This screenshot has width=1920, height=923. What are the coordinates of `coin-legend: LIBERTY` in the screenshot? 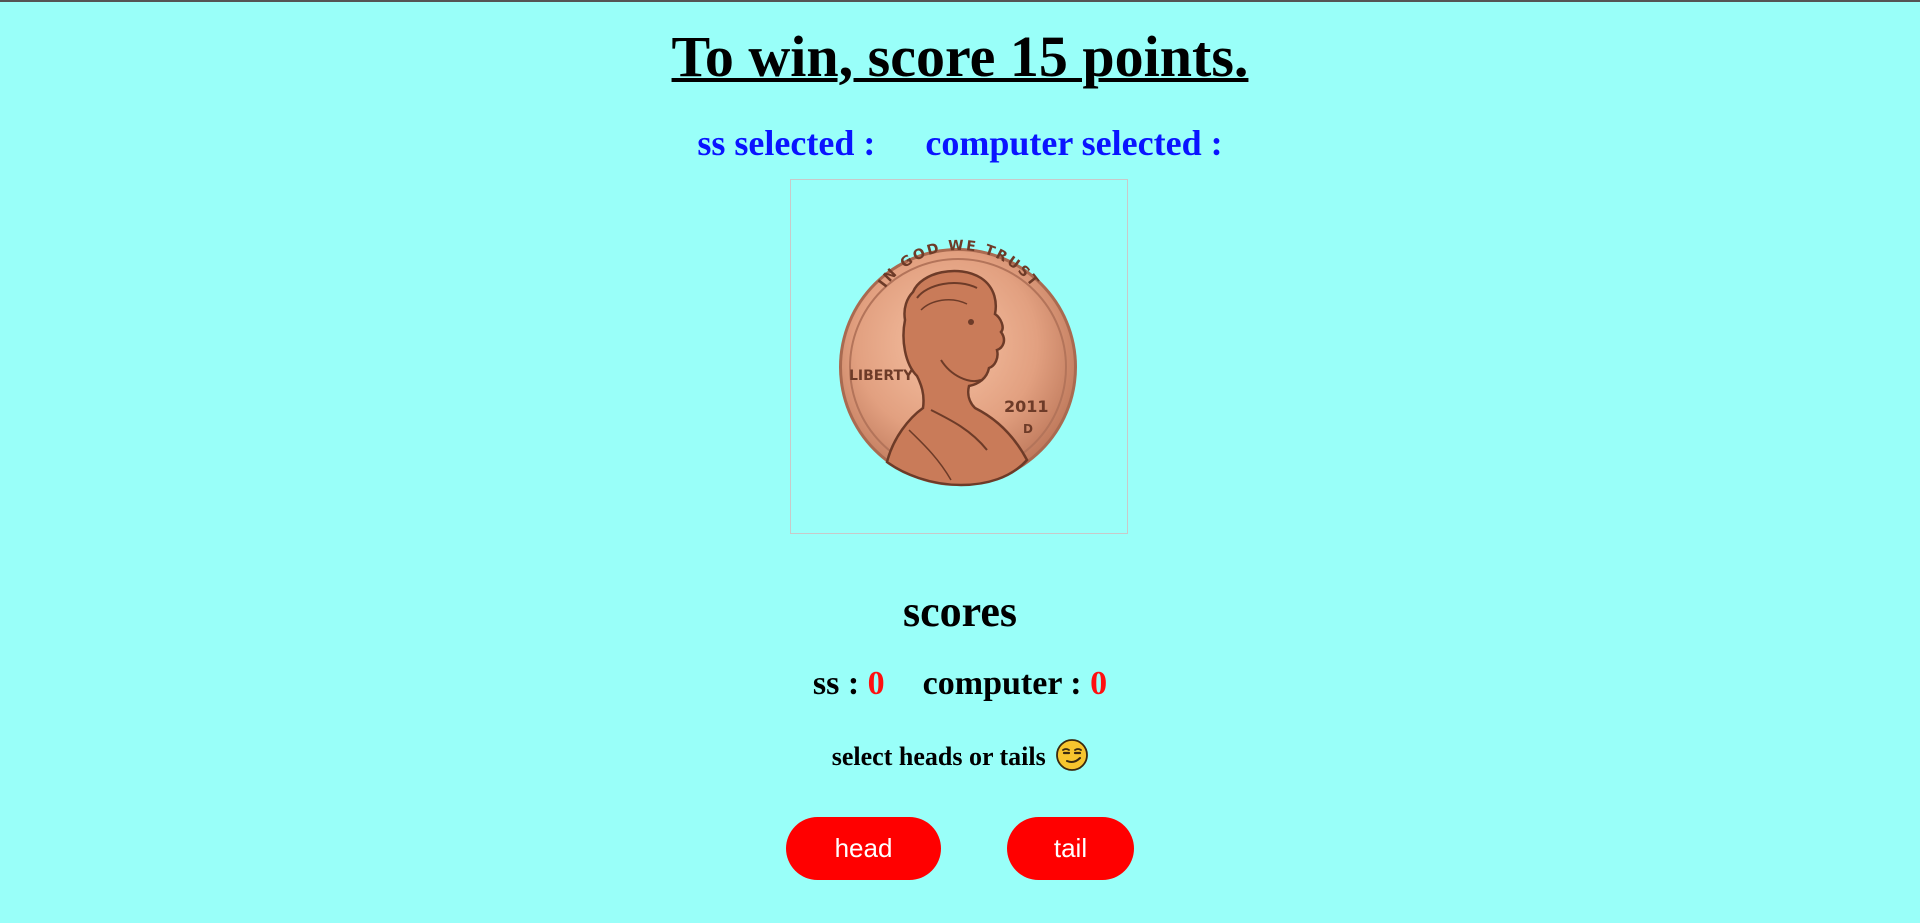 It's located at (881, 376).